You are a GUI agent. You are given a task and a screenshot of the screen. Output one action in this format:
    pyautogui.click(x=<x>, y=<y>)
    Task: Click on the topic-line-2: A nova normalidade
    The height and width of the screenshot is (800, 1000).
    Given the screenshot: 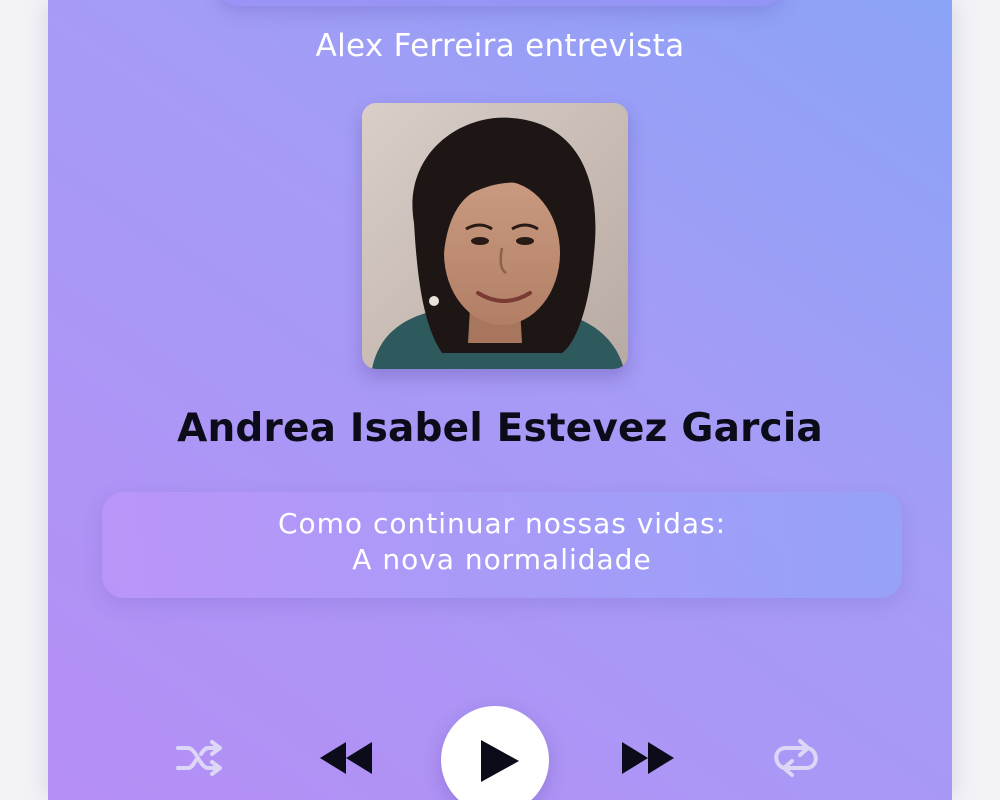 What is the action you would take?
    pyautogui.click(x=502, y=559)
    